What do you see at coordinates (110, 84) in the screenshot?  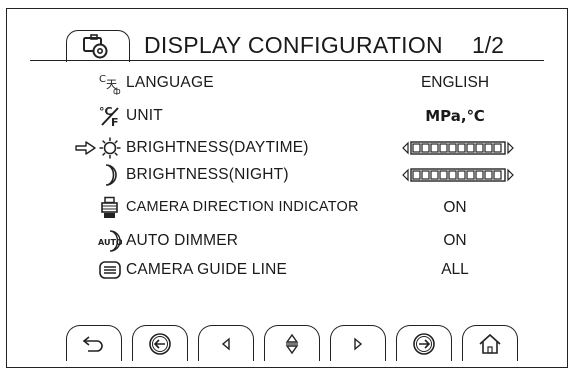 I see `language-icon: C 天 ф` at bounding box center [110, 84].